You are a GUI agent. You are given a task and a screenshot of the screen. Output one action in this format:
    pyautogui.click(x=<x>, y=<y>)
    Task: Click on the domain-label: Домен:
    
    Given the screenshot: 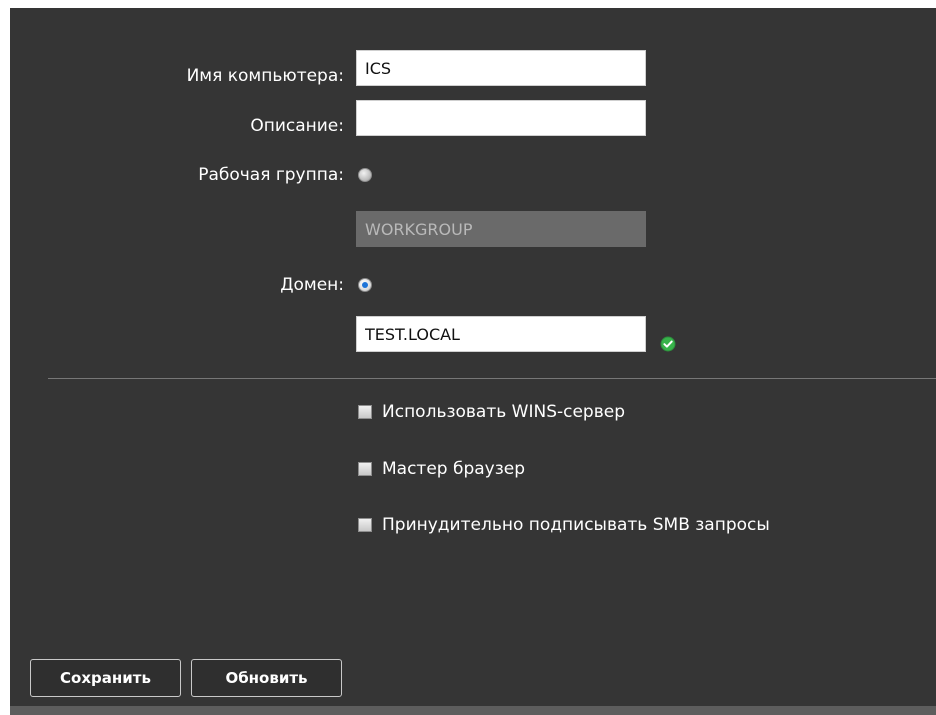 What is the action you would take?
    pyautogui.click(x=312, y=285)
    